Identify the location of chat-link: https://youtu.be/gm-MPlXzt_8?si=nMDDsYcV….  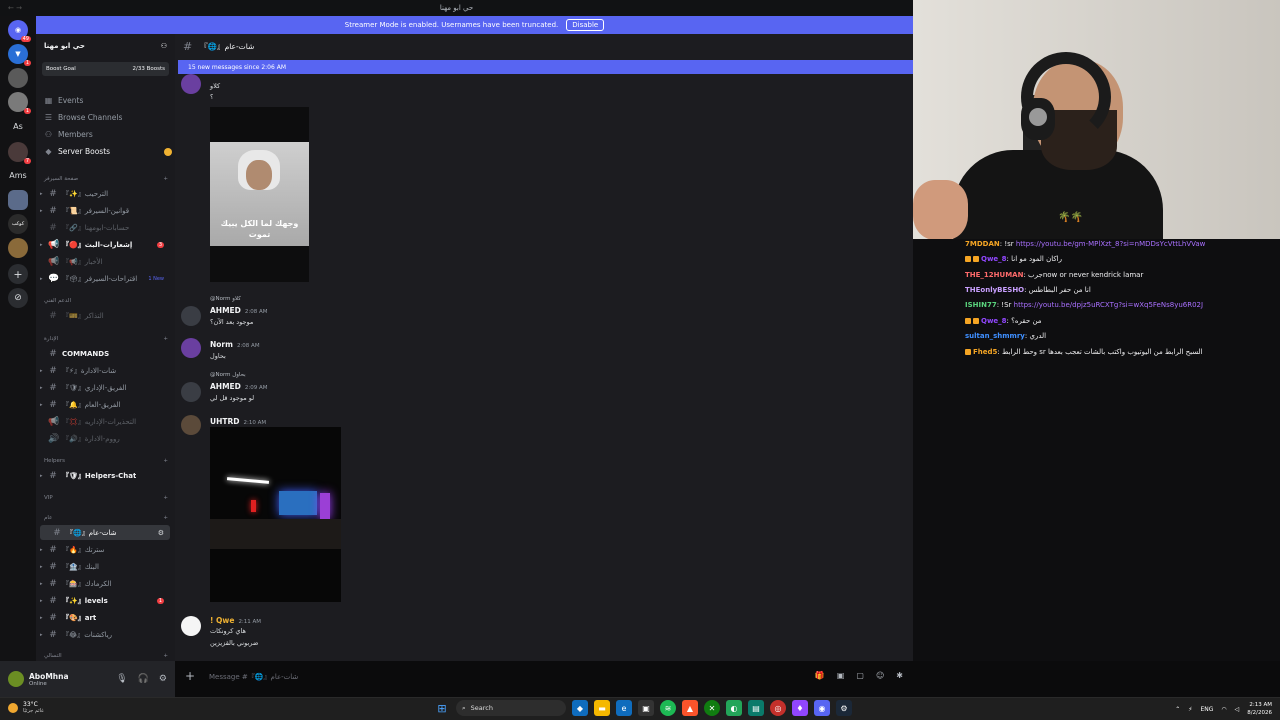
(1111, 244).